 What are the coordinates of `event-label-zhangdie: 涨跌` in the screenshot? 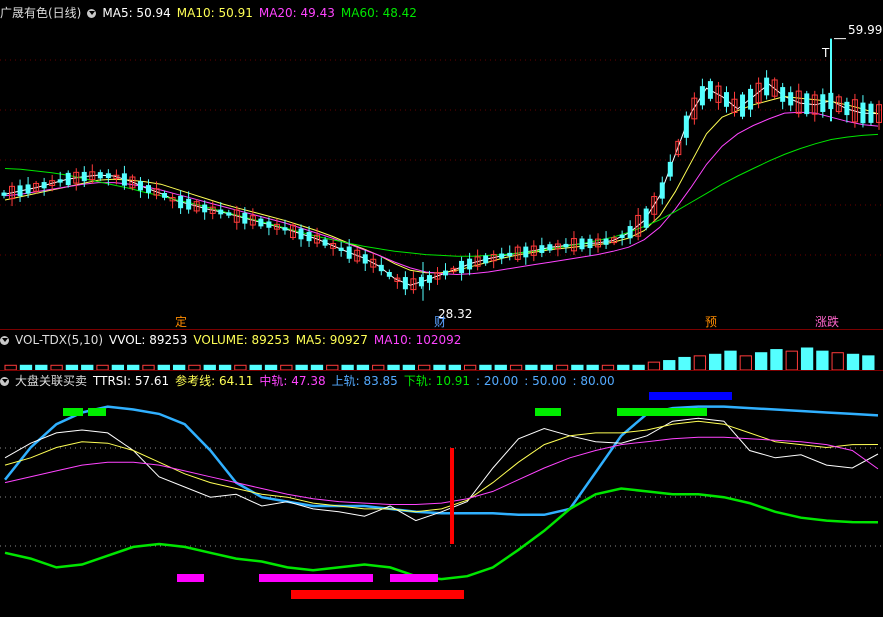 It's located at (827, 322).